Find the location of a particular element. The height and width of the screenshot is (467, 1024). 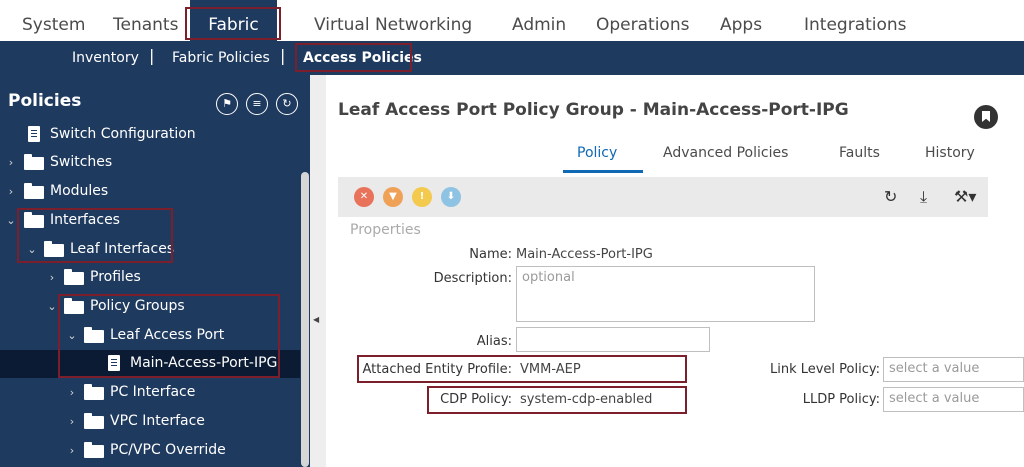

tree-item-pc-vpc-override: › PC/VPC Override is located at coordinates (150, 451).